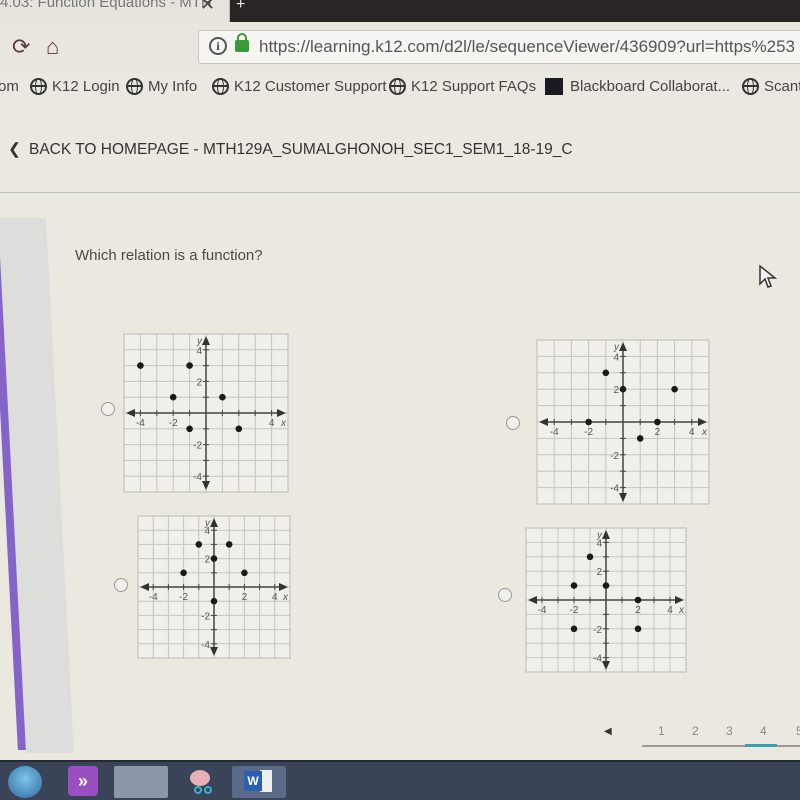  Describe the element at coordinates (121, 585) in the screenshot. I see `answer-radio-c` at that location.